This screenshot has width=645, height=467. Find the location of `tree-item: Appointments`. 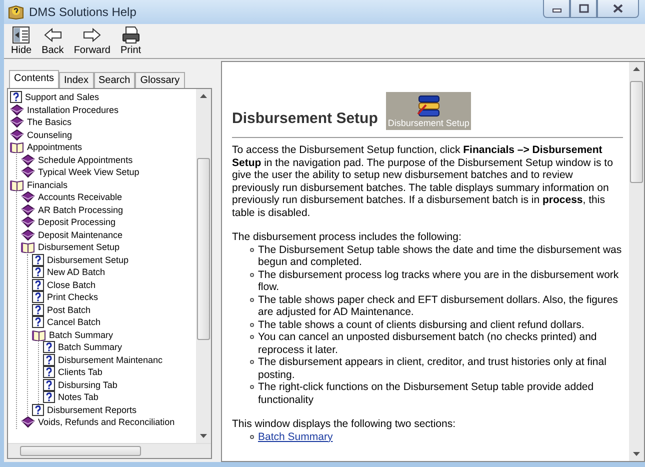

tree-item: Appointments is located at coordinates (103, 147).